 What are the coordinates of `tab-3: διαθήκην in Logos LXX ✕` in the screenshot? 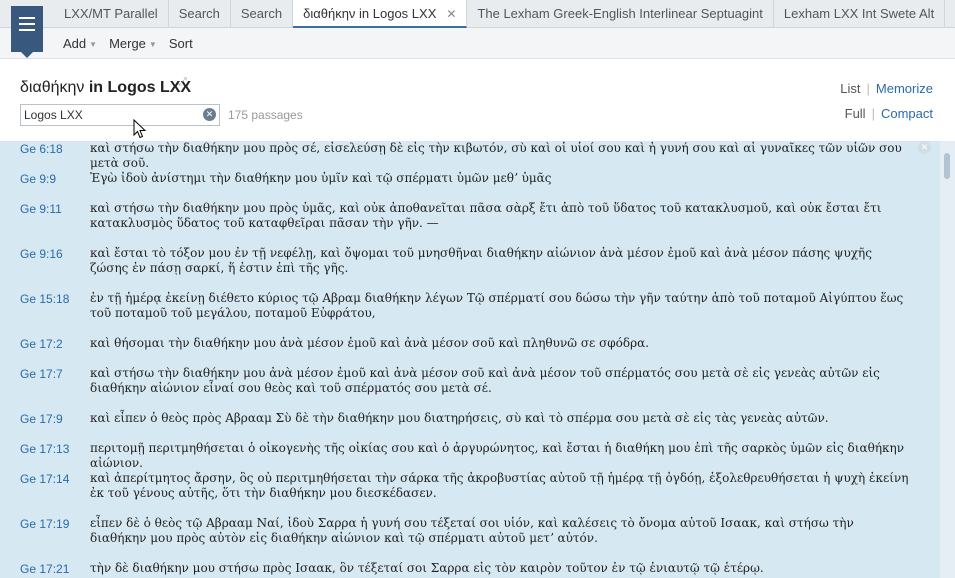 It's located at (380, 14).